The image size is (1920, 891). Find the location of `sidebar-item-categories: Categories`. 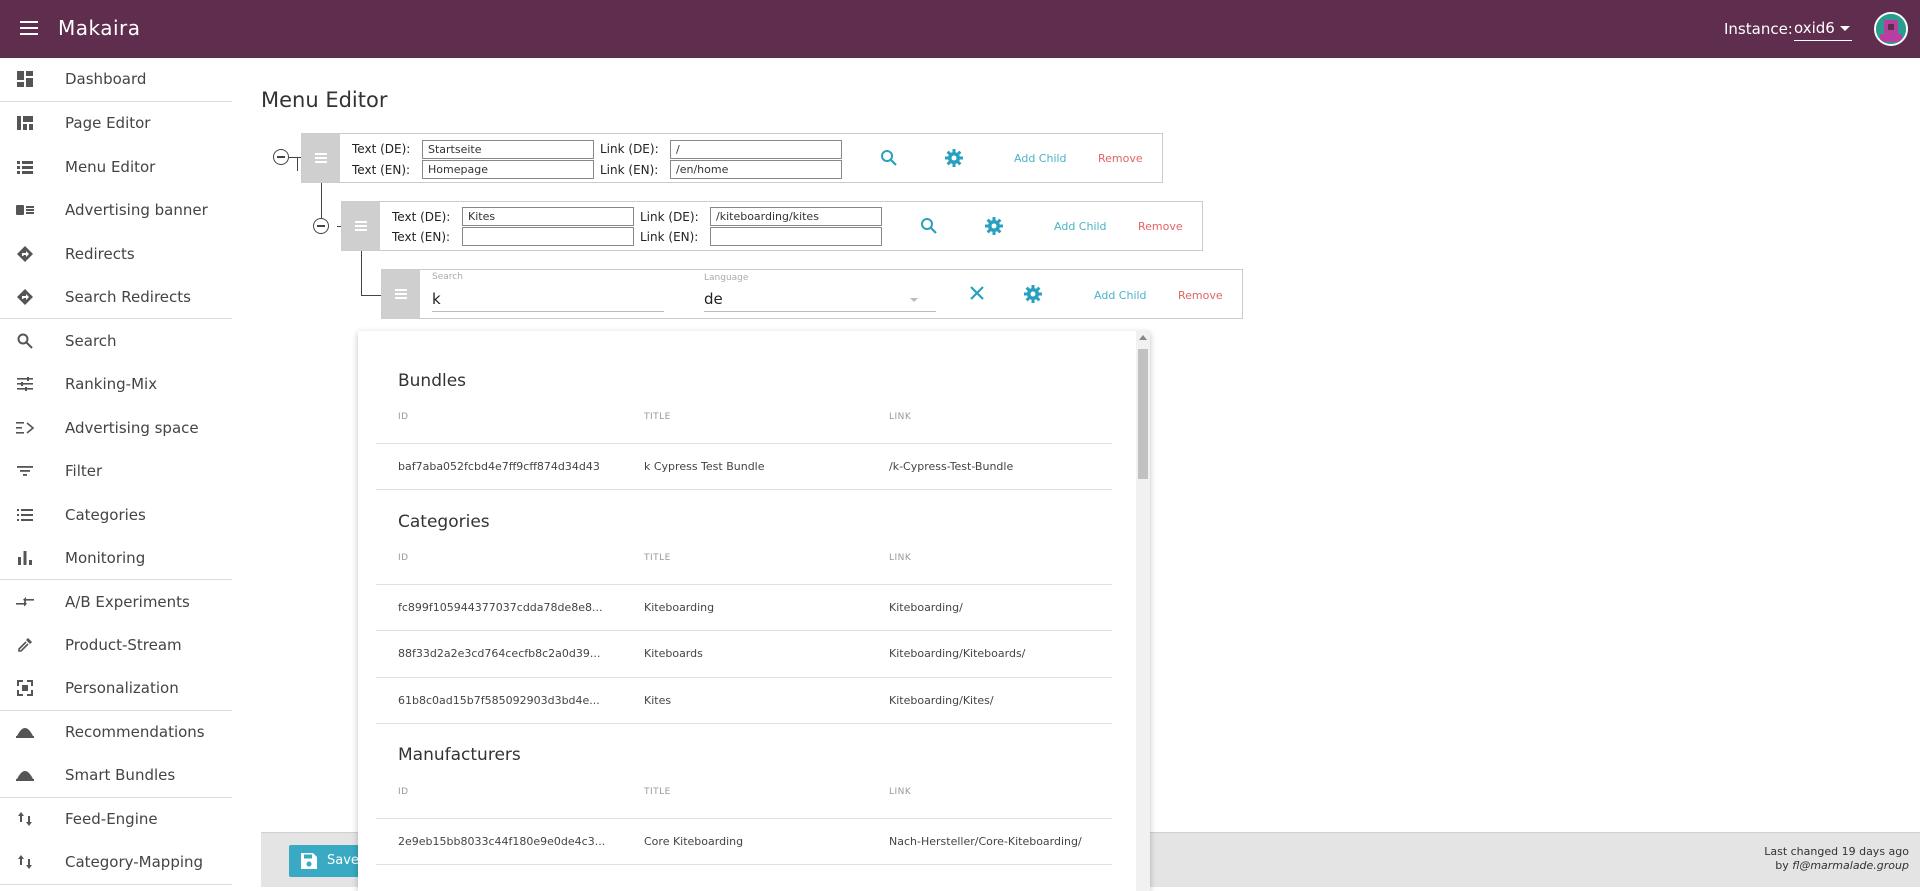

sidebar-item-categories: Categories is located at coordinates (116, 515).